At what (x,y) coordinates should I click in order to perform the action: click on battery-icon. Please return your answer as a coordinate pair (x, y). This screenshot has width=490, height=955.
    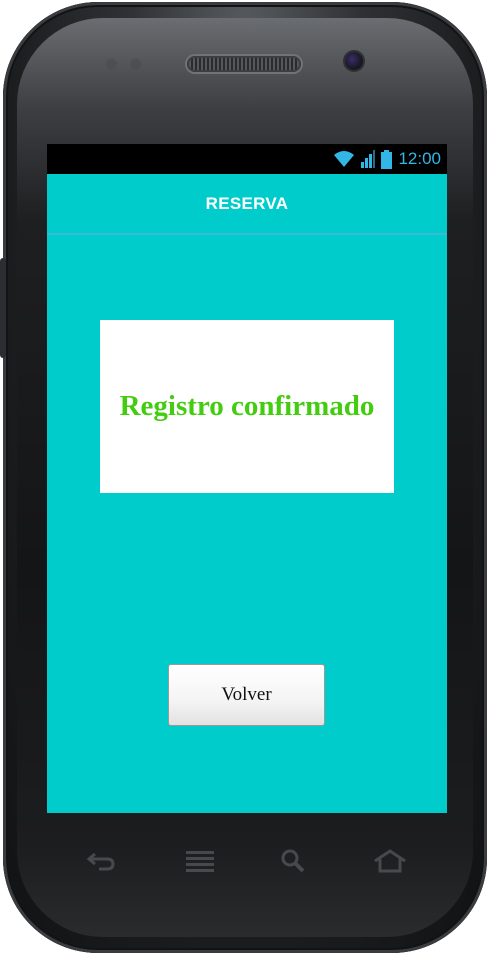
    Looking at the image, I should click on (387, 159).